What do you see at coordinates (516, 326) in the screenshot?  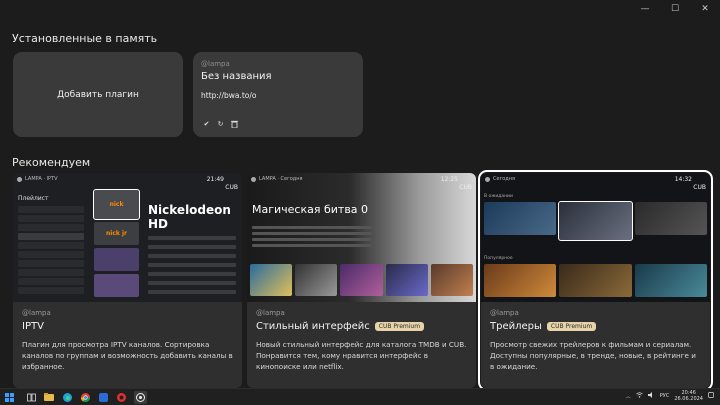 I see `card-title: Трейлеры` at bounding box center [516, 326].